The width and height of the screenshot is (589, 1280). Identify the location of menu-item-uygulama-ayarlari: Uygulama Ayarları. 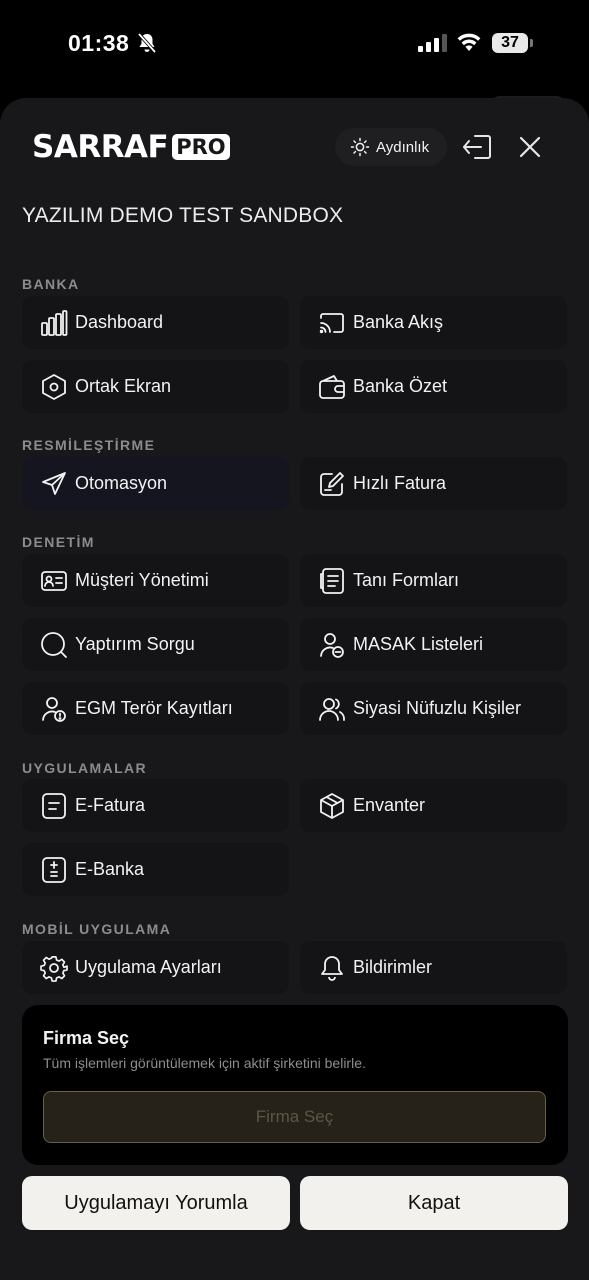
(155, 967).